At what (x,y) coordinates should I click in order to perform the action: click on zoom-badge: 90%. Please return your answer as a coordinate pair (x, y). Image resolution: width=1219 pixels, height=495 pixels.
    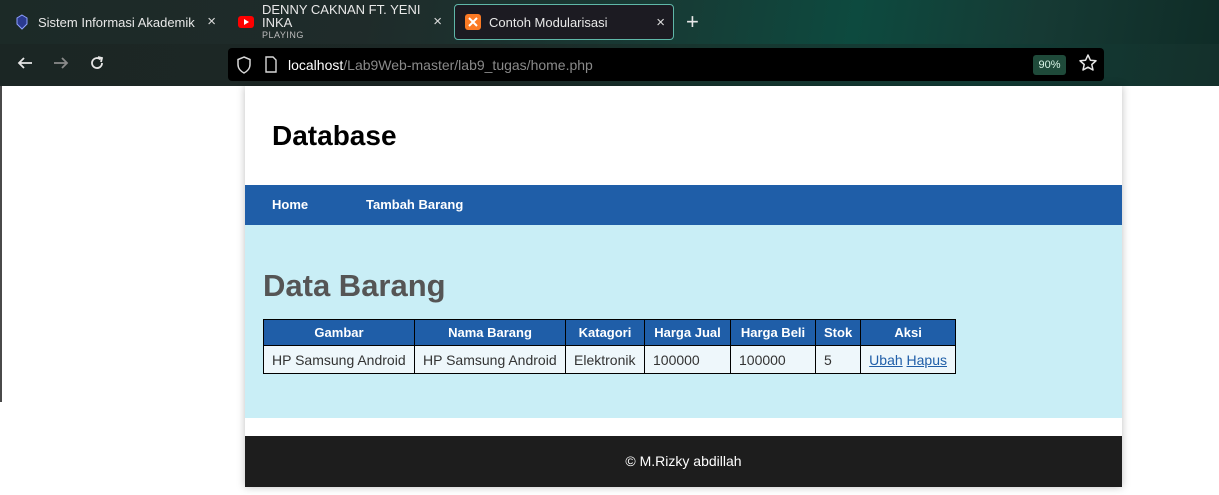
    Looking at the image, I should click on (1049, 65).